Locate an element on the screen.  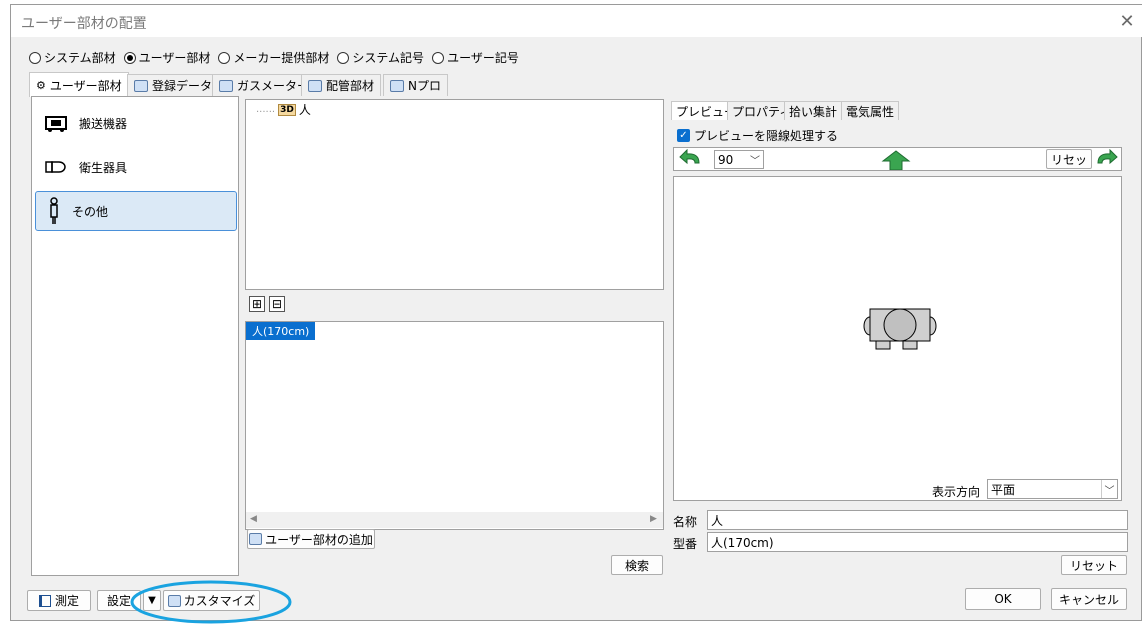
close-icon: ✕ is located at coordinates (1127, 21).